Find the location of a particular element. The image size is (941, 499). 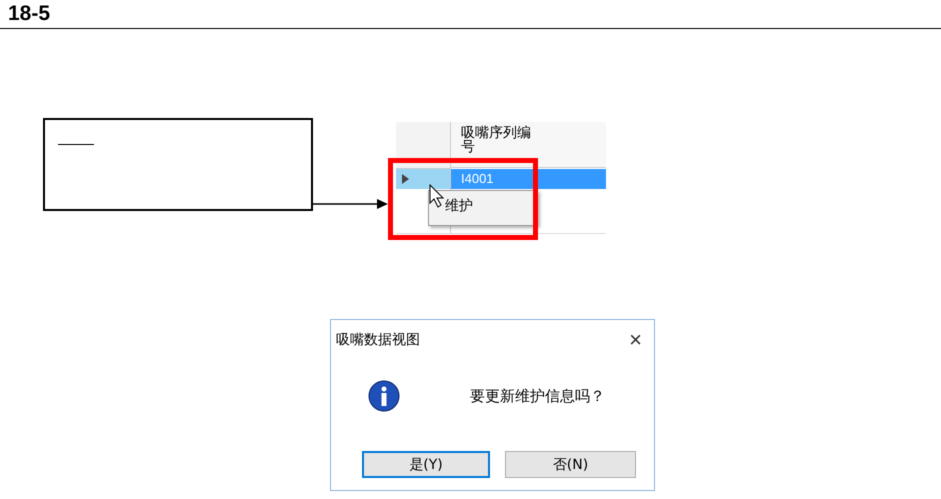

dialog-message: 要更新维护信息吗？ is located at coordinates (537, 396).